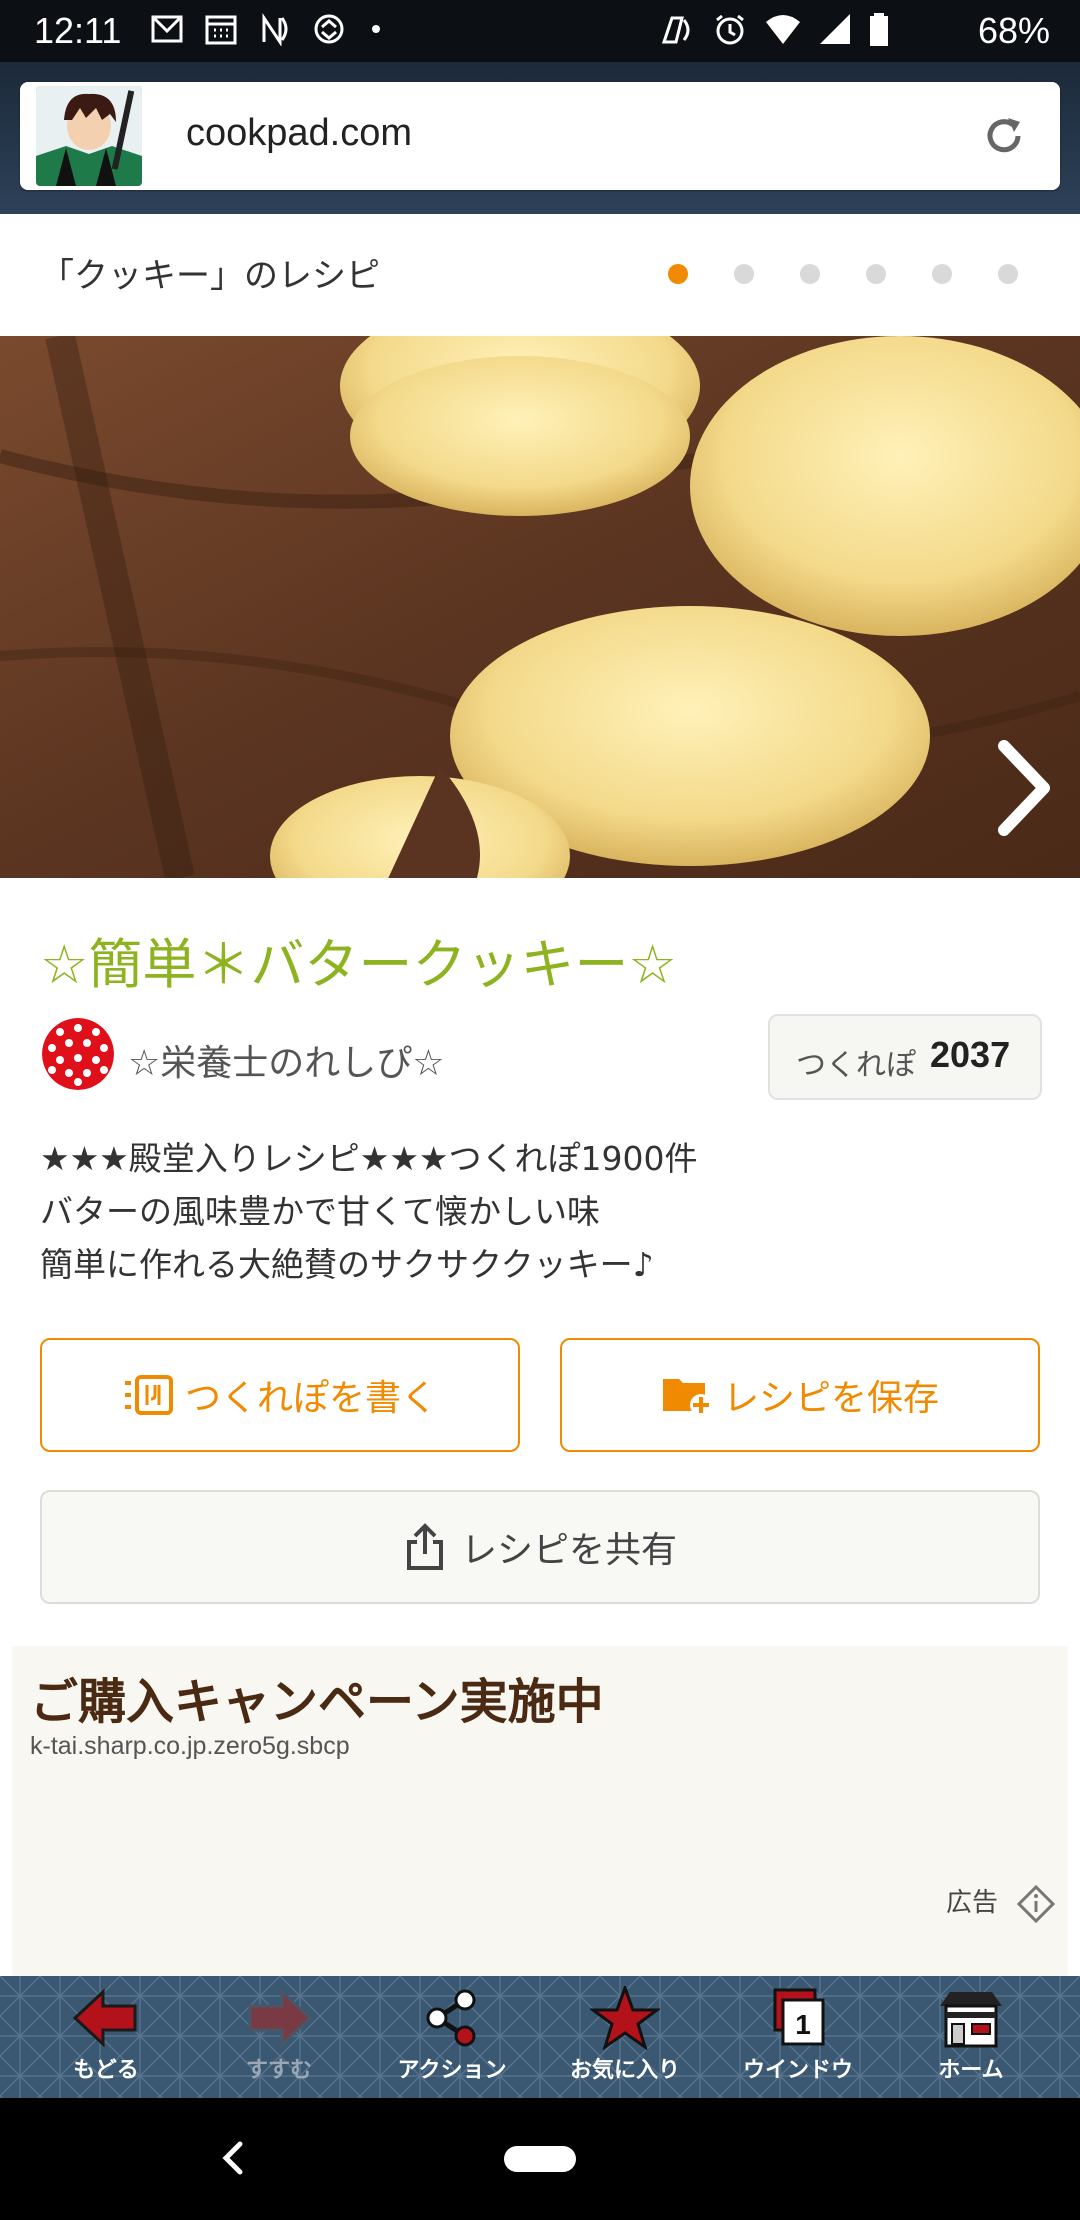 The image size is (1080, 2220). I want to click on url-text: cookpad.com, so click(299, 133).